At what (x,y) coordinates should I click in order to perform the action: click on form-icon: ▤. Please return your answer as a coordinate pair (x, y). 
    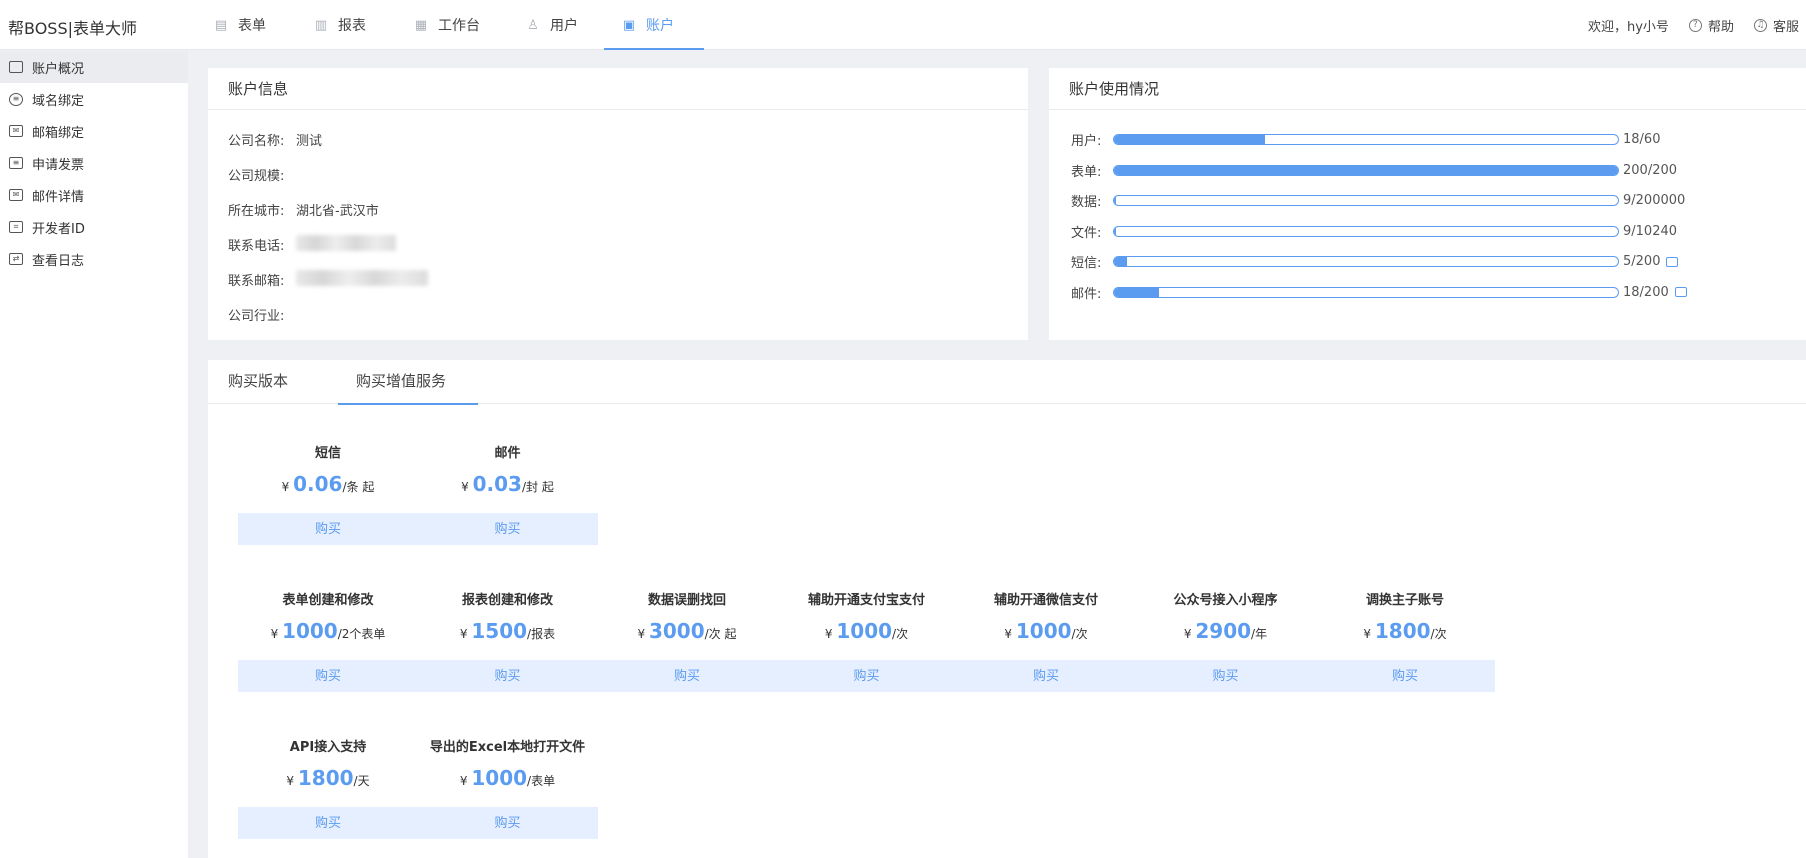
    Looking at the image, I should click on (221, 25).